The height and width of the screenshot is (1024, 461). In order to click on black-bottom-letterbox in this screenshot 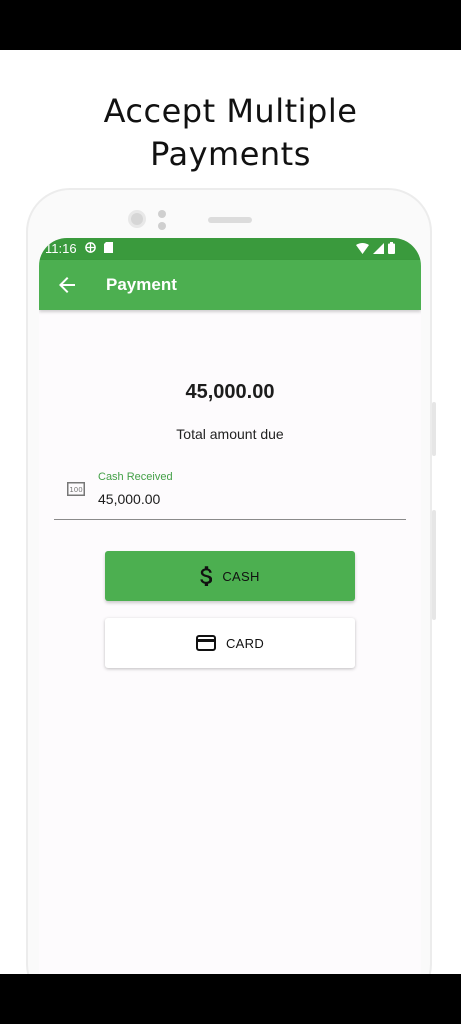, I will do `click(230, 999)`.